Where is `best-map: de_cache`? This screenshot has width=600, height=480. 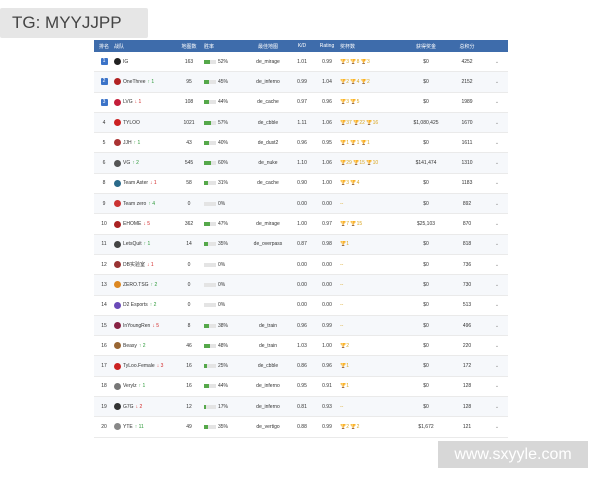
best-map: de_cache is located at coordinates (268, 102).